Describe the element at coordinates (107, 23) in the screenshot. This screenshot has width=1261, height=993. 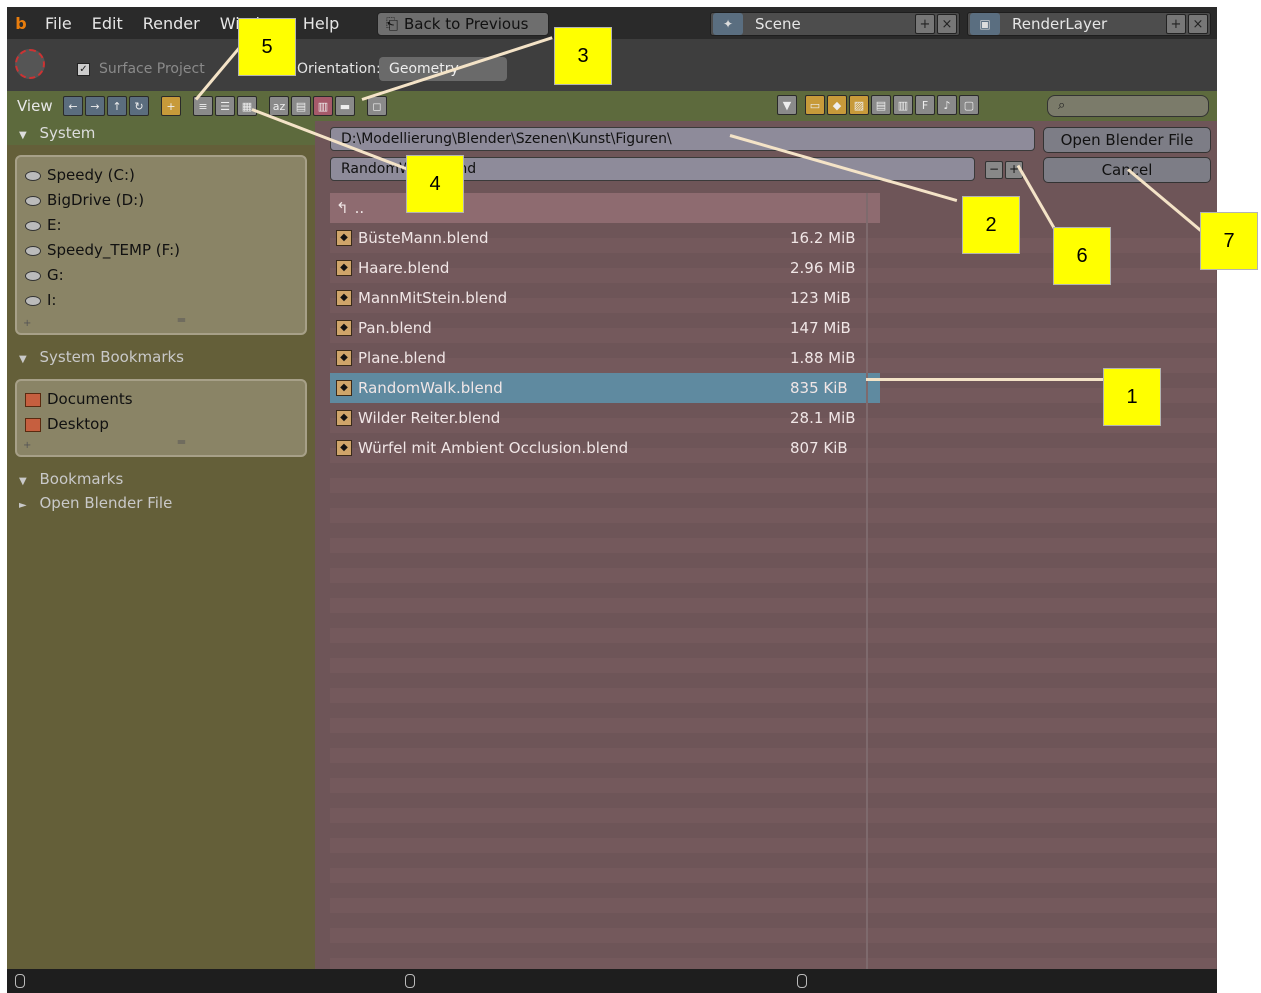
I see `menu-edit: Edit` at that location.